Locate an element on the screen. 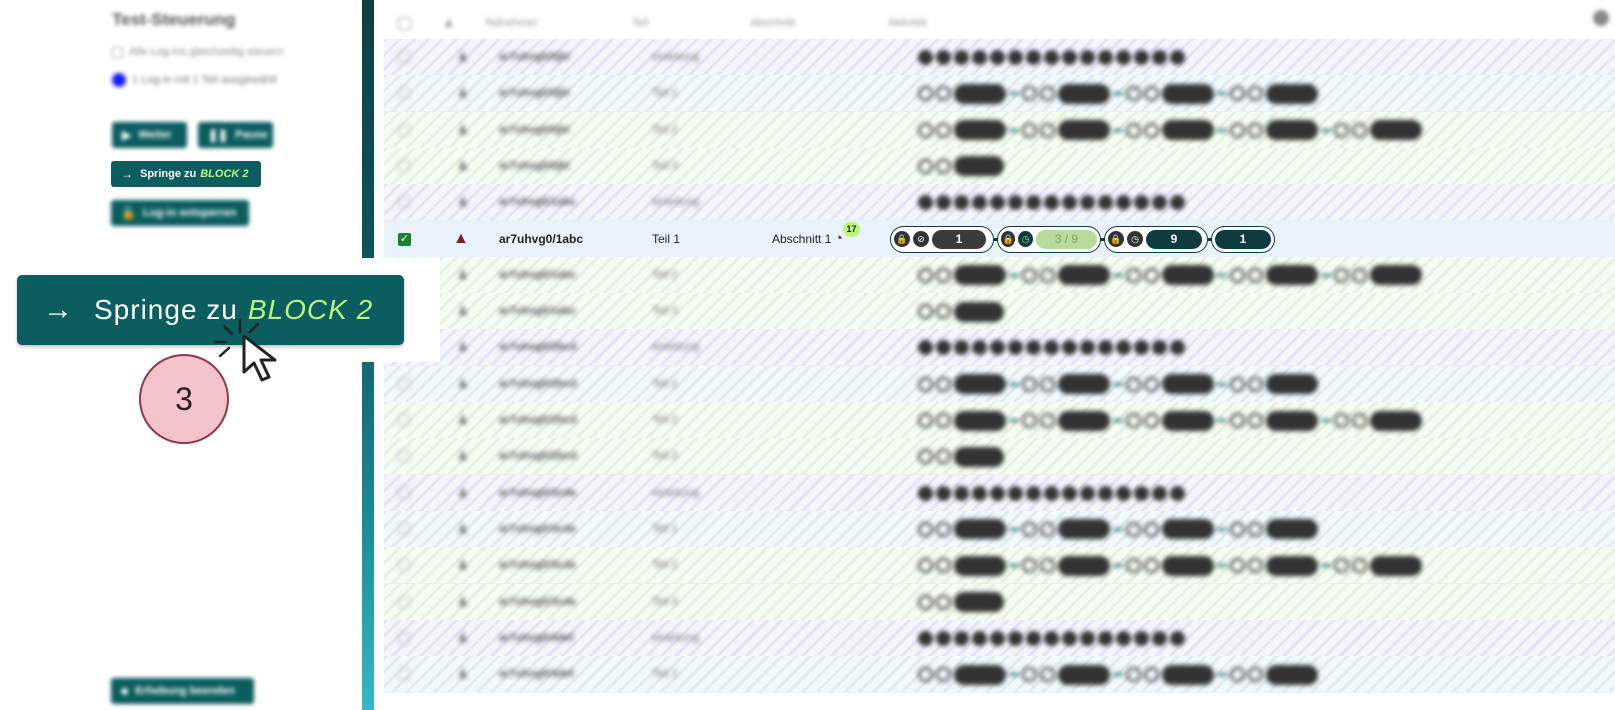 The width and height of the screenshot is (1615, 710). select-all-checkbox is located at coordinates (404, 23).